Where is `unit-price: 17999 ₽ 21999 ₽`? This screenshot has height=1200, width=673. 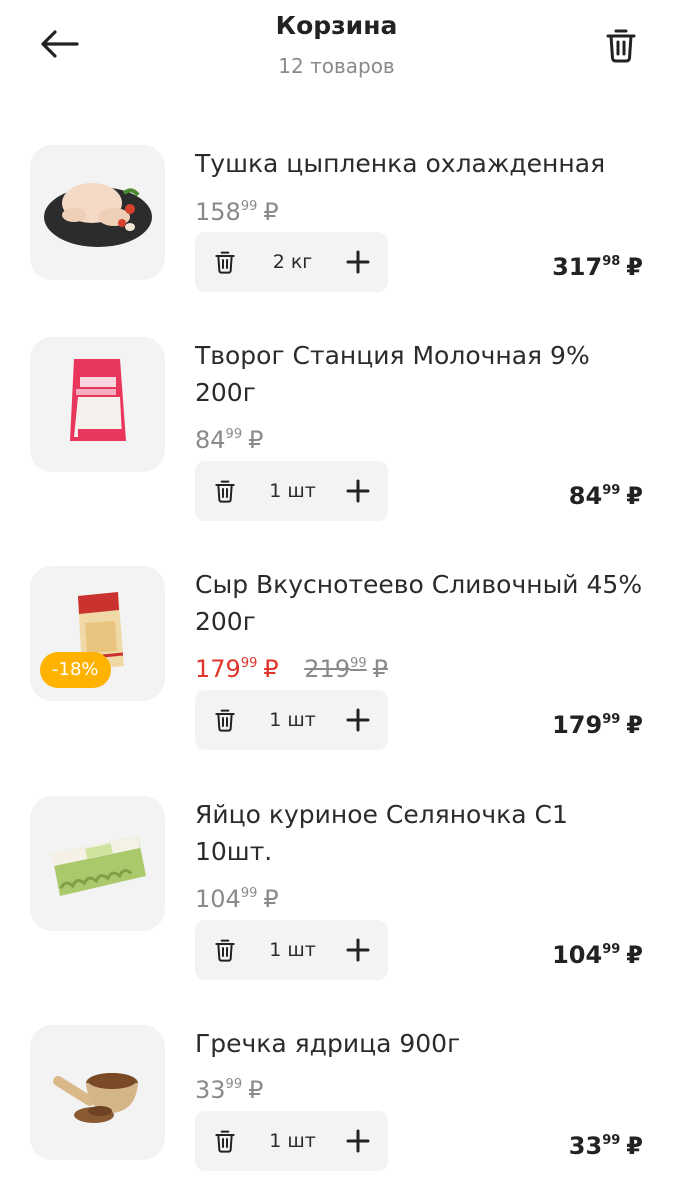
unit-price: 17999 ₽ 21999 ₽ is located at coordinates (291, 665).